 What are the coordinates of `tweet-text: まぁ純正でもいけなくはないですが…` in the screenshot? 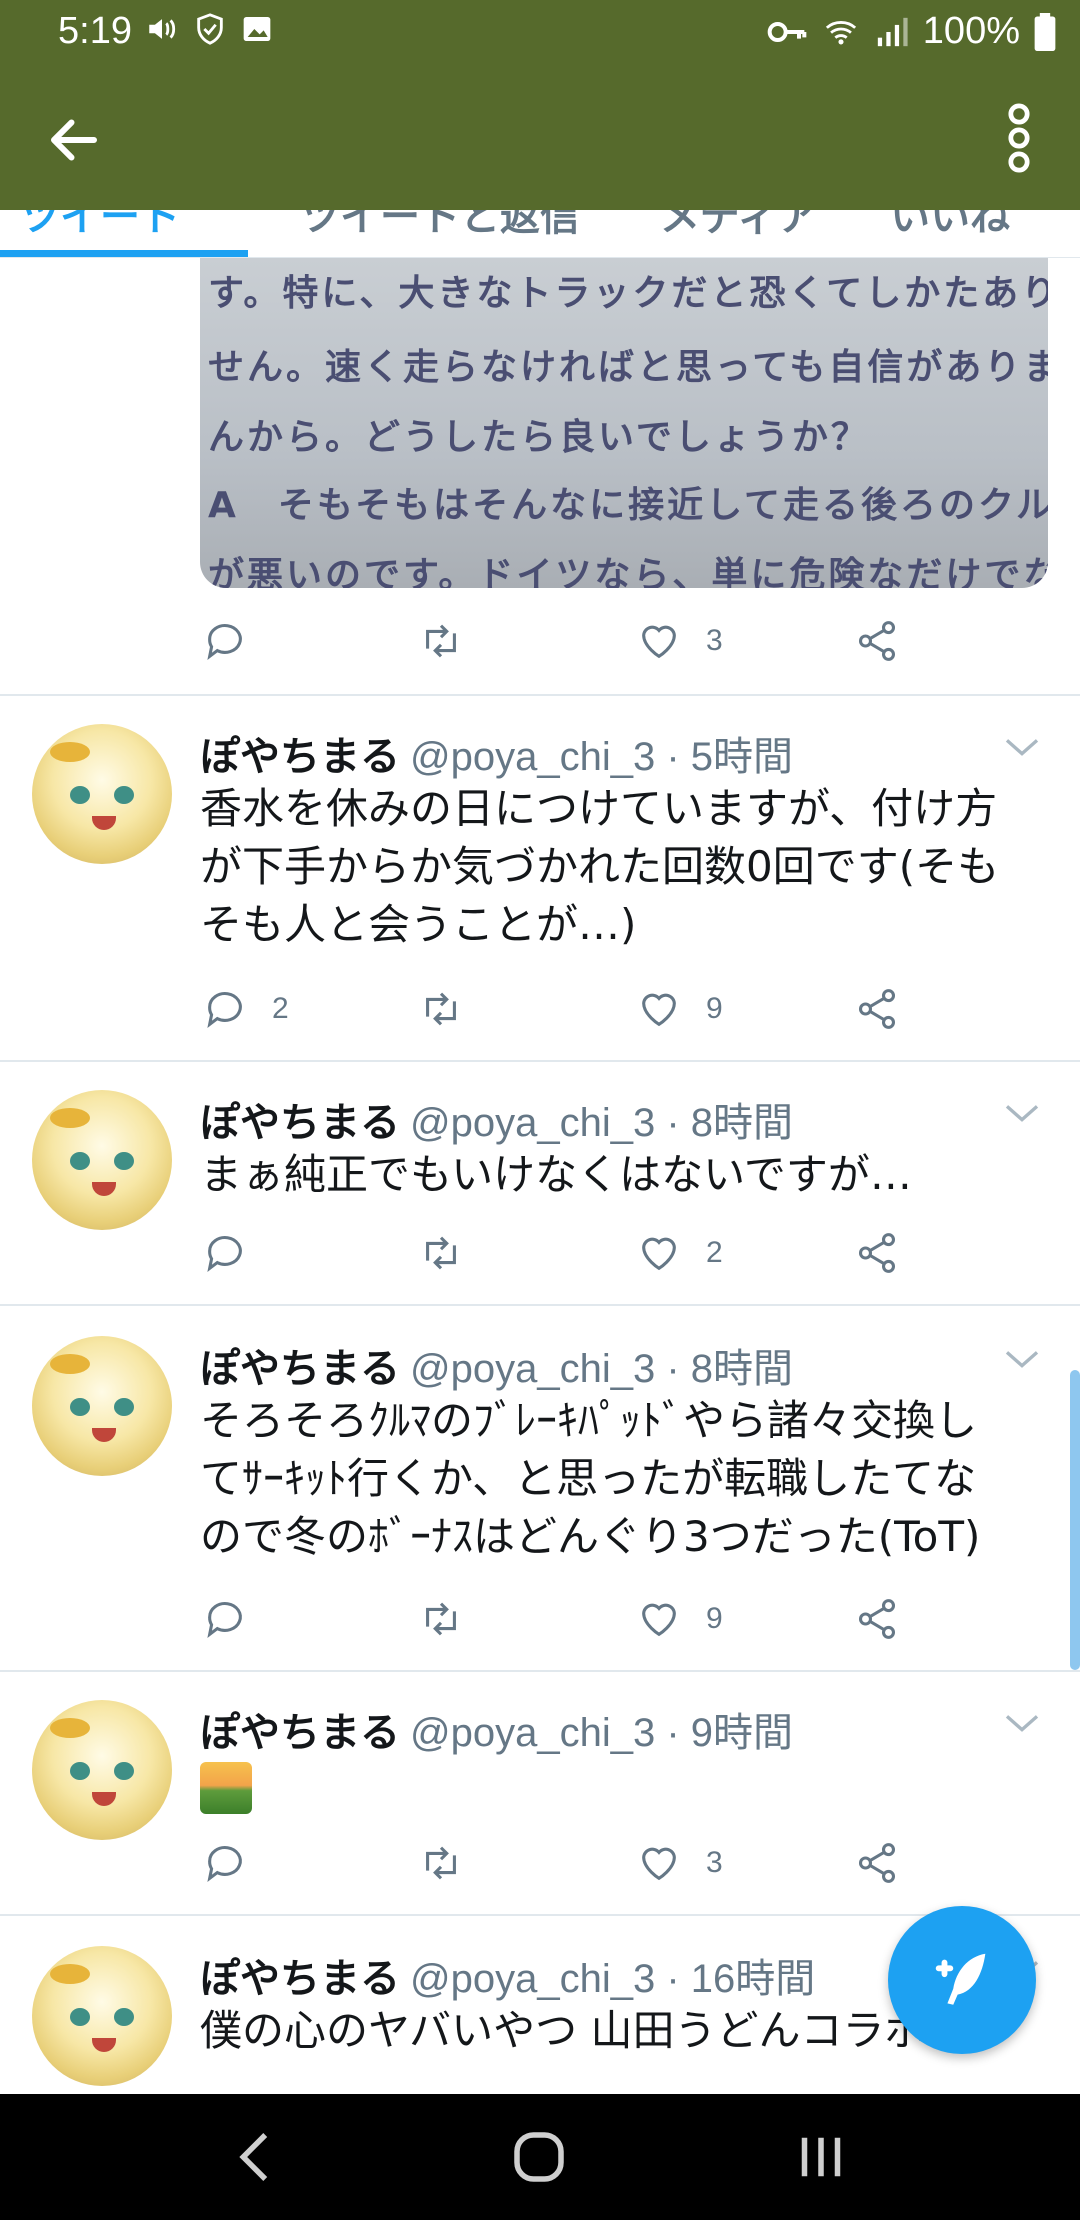 It's located at (630, 1175).